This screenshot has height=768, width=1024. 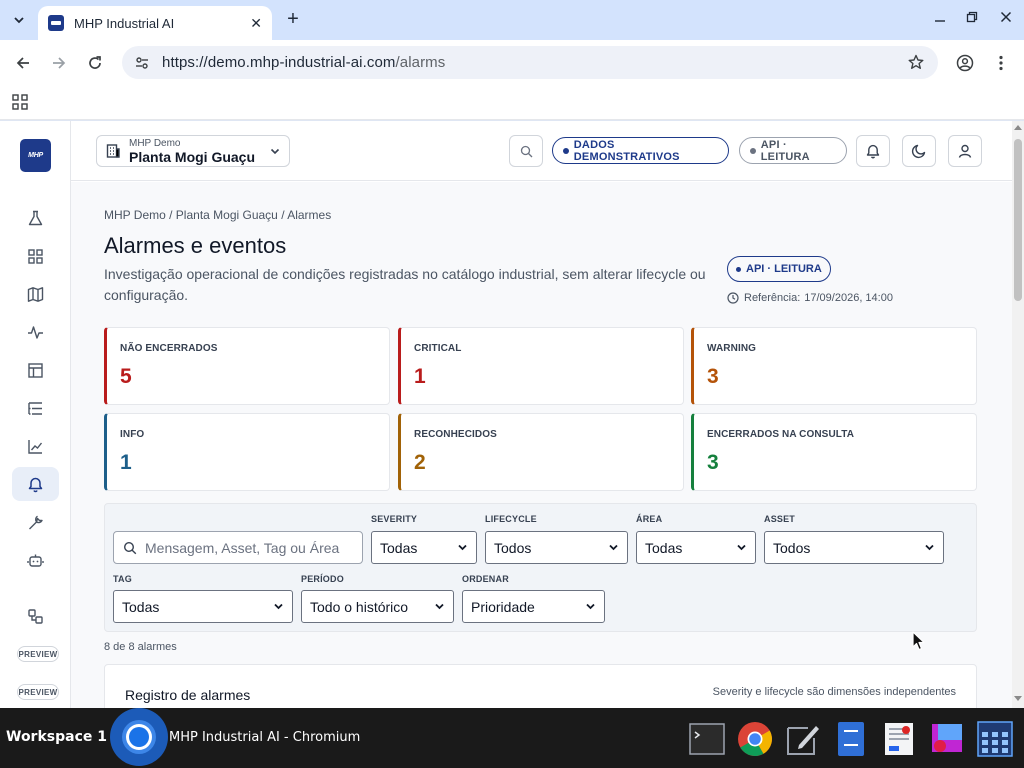 What do you see at coordinates (35, 484) in the screenshot?
I see `sidebar-item-alarms` at bounding box center [35, 484].